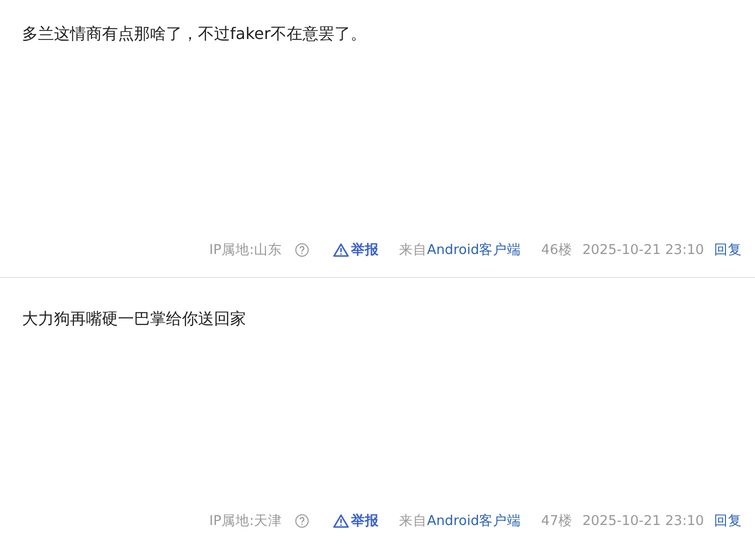 The width and height of the screenshot is (755, 550). What do you see at coordinates (134, 319) in the screenshot?
I see `post-text: 大力狗再嘴硬一巴掌给你送回家` at bounding box center [134, 319].